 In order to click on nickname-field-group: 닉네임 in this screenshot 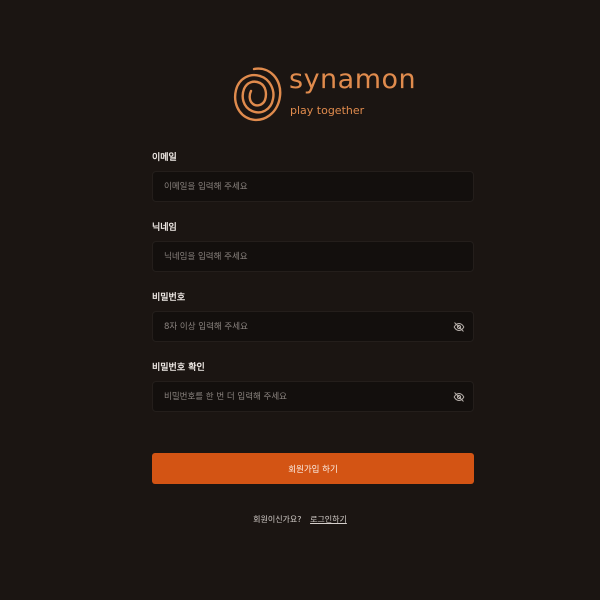, I will do `click(313, 257)`.